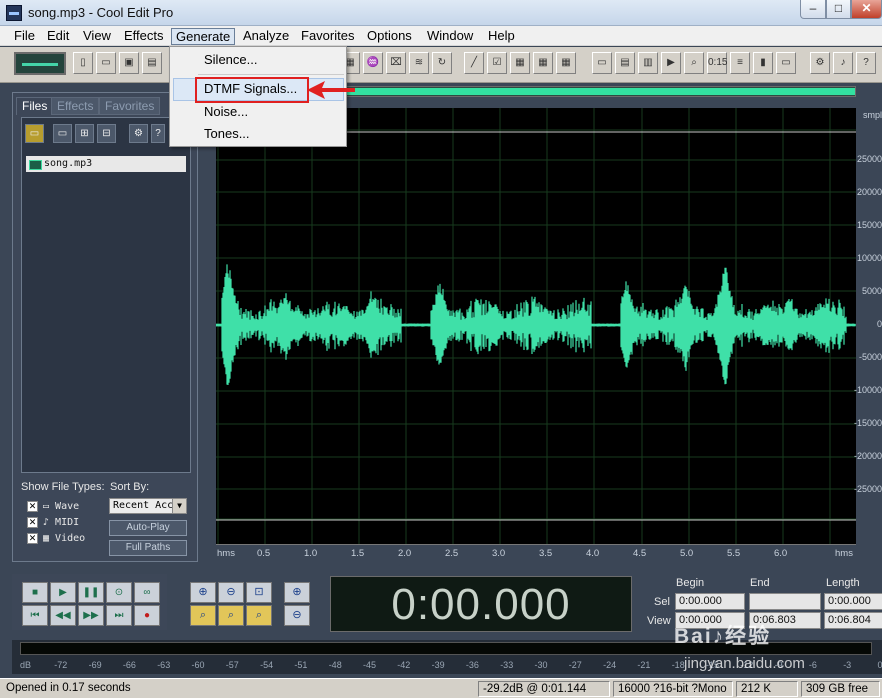 The image size is (882, 698). I want to click on crop-icon: ⌧, so click(396, 63).